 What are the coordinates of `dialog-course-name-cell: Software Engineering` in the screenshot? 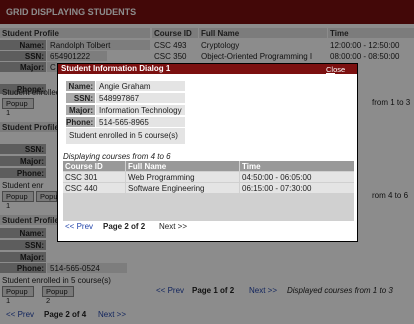 It's located at (182, 188).